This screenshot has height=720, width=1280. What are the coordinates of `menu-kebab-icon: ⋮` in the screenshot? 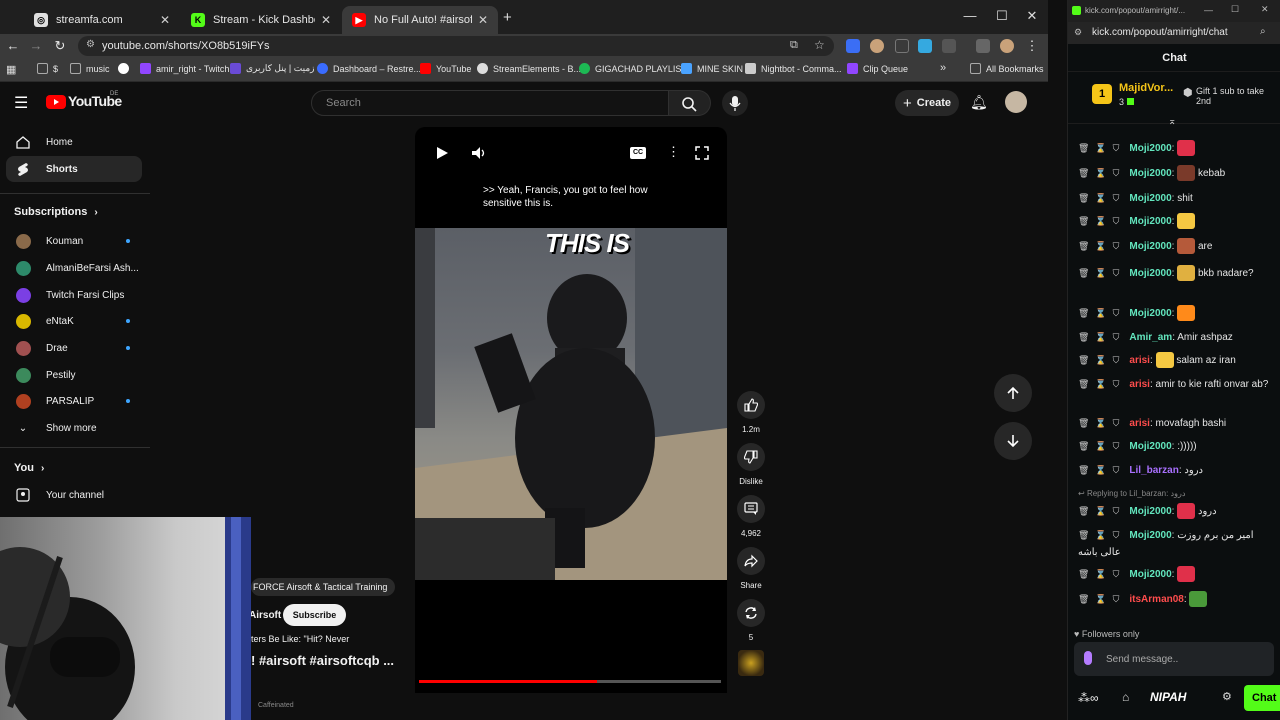 It's located at (1032, 46).